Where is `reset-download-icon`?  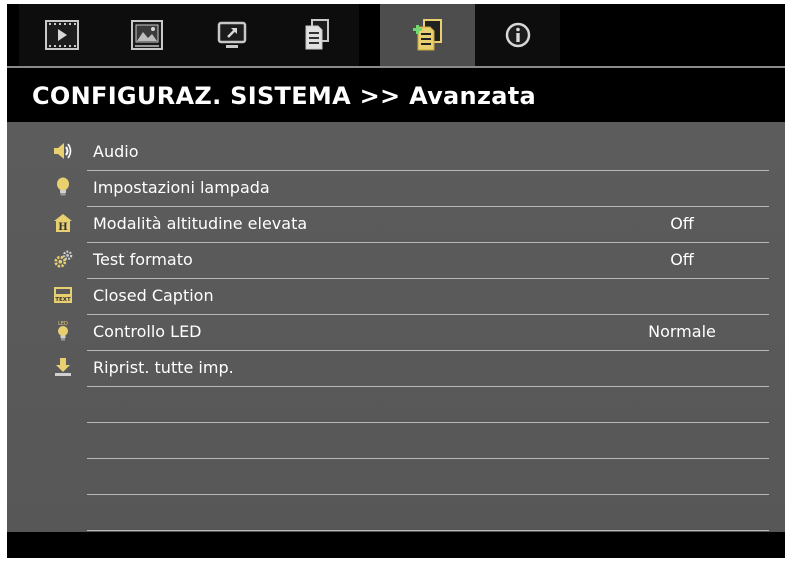
reset-download-icon is located at coordinates (63, 367).